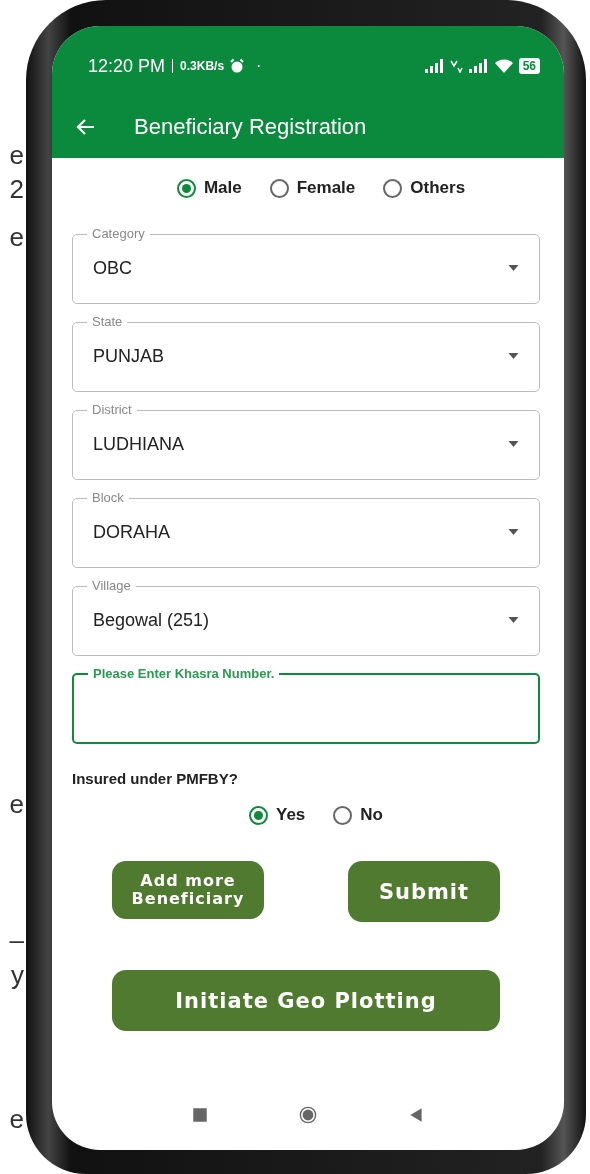 The image size is (590, 1174). I want to click on insurance-radio: Yes, so click(277, 815).